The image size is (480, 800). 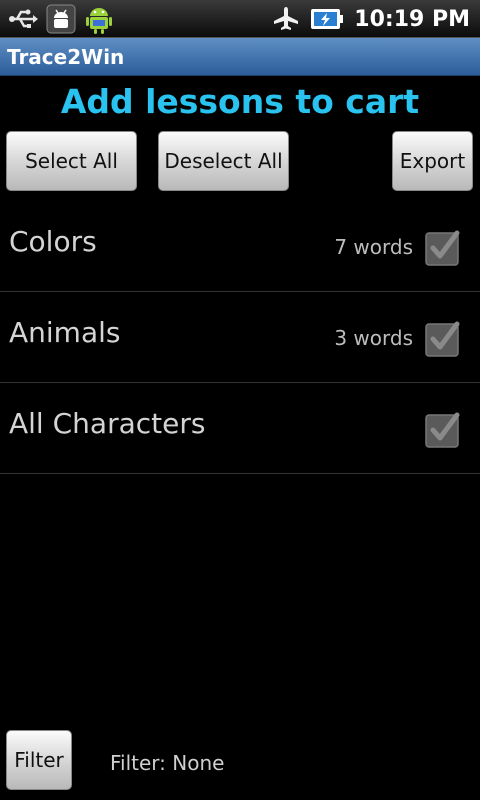 I want to click on android-debug-icon, so click(x=61, y=19).